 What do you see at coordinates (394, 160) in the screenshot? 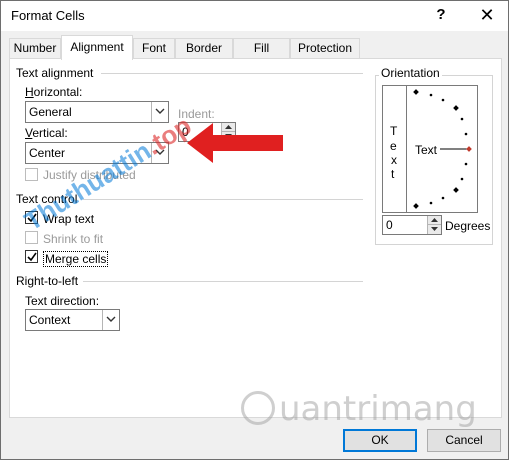
I see `vertical-text-letter: x` at bounding box center [394, 160].